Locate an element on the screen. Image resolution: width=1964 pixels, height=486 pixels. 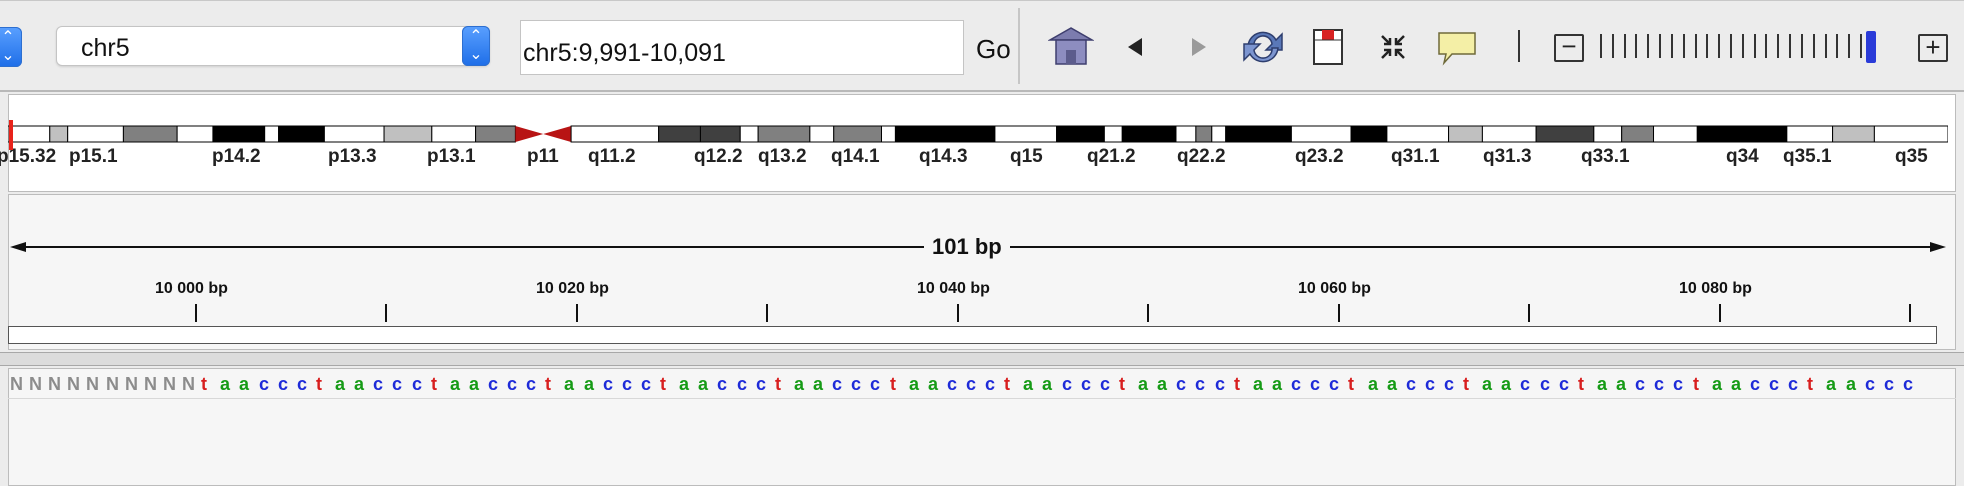
band-label: q12.2 is located at coordinates (718, 156).